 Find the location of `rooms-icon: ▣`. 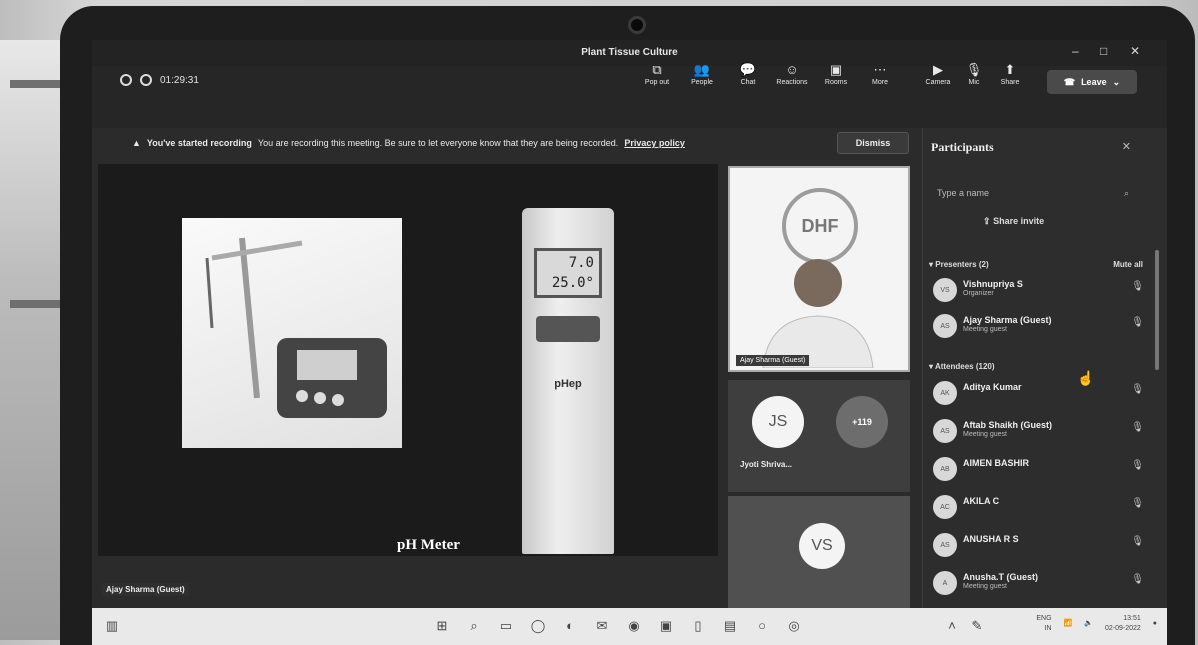

rooms-icon: ▣ is located at coordinates (836, 69).